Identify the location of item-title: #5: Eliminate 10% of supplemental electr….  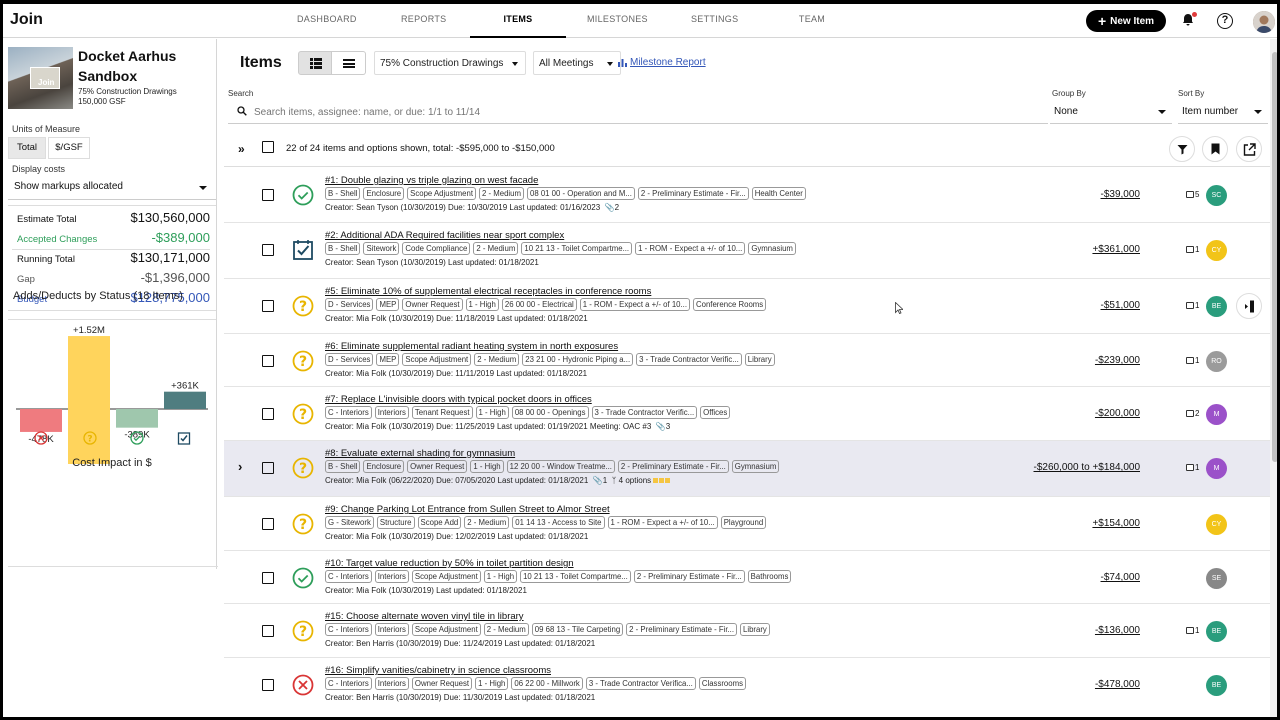
(488, 291).